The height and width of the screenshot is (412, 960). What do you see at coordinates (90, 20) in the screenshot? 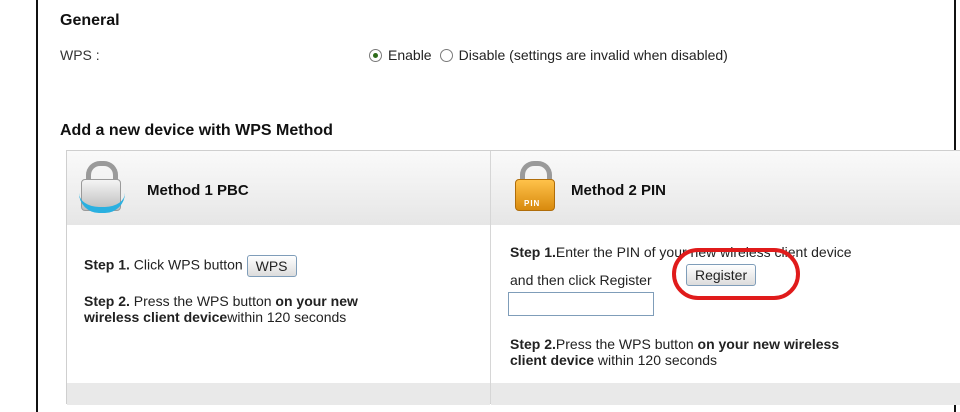
I see `general-heading: General` at bounding box center [90, 20].